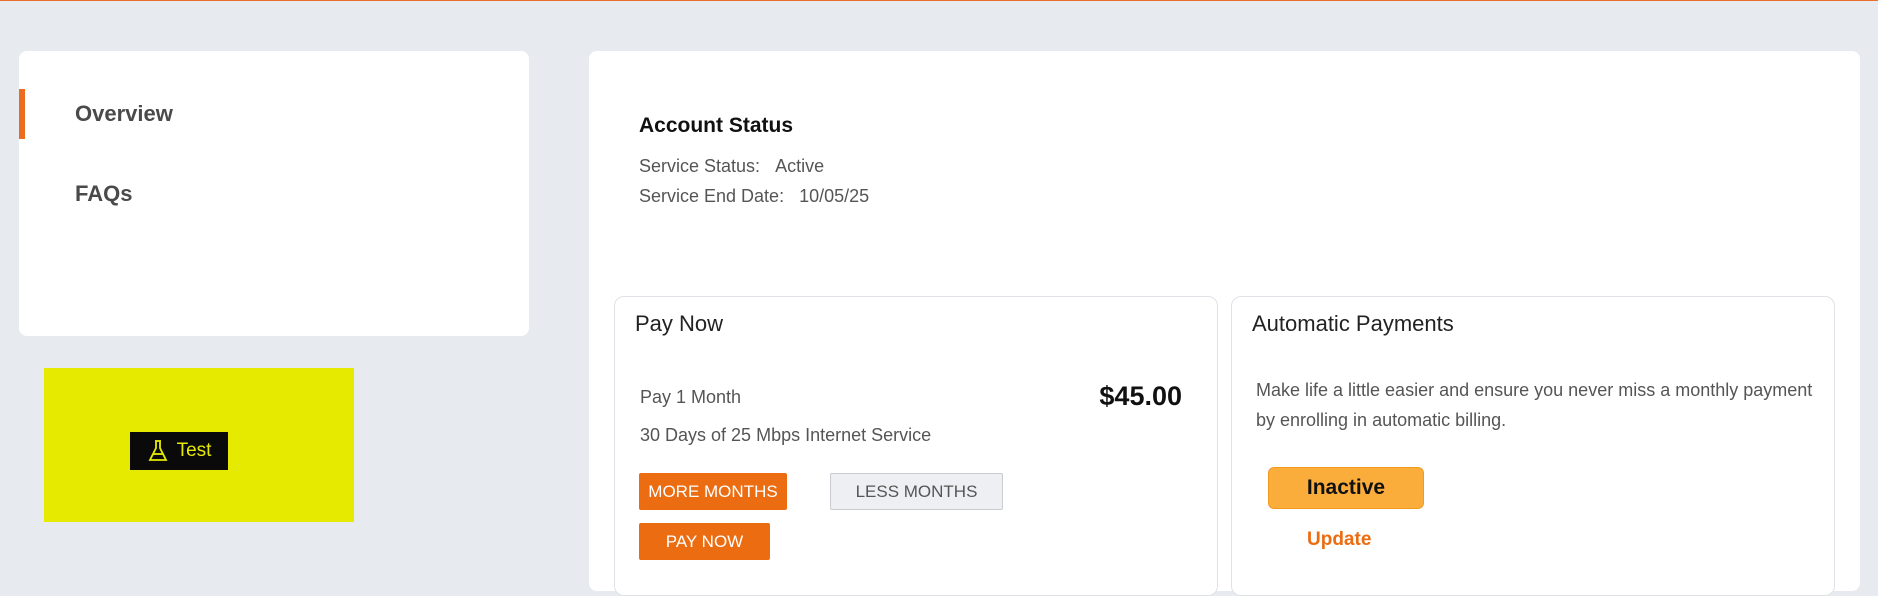 This screenshot has height=596, width=1878. Describe the element at coordinates (124, 113) in the screenshot. I see `sidebar-item-label: Overview` at that location.